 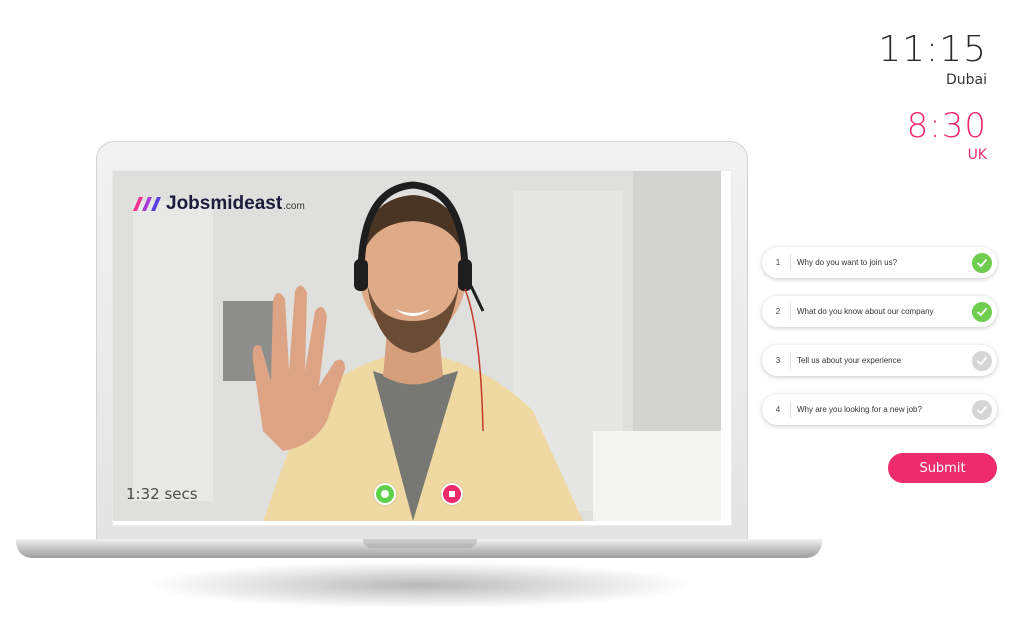 What do you see at coordinates (385, 494) in the screenshot?
I see `record-button` at bounding box center [385, 494].